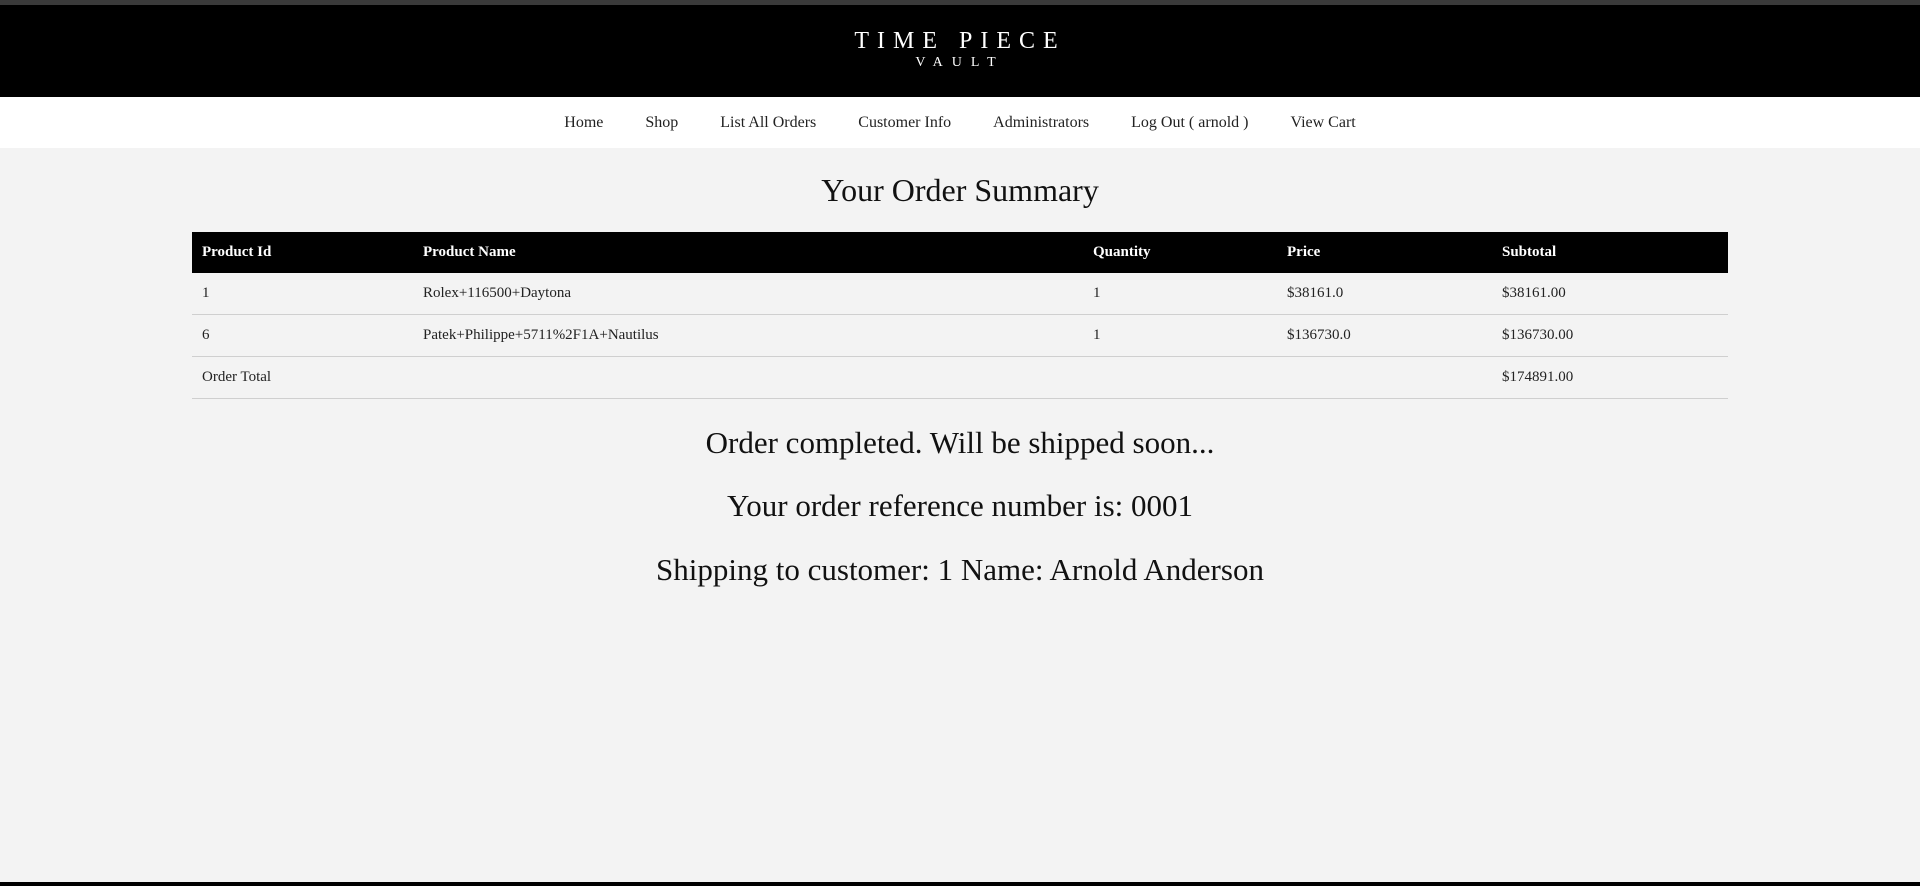 The image size is (1920, 886). What do you see at coordinates (1041, 122) in the screenshot?
I see `nav-administrators: Administrators` at bounding box center [1041, 122].